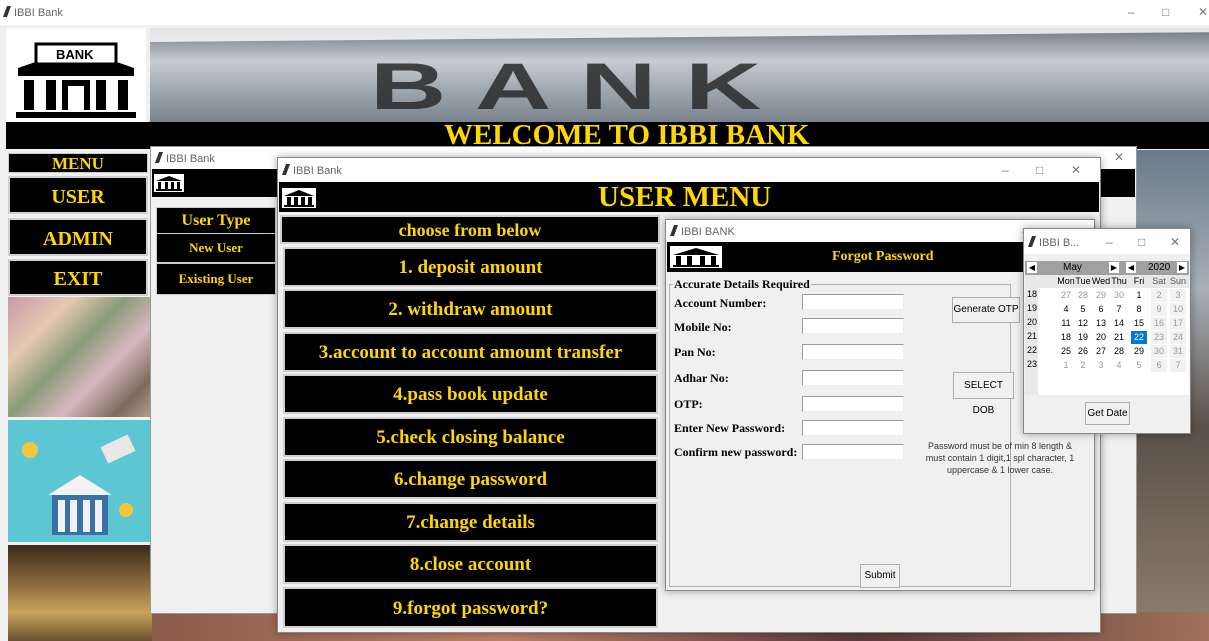 This screenshot has height=641, width=1209. Describe the element at coordinates (1032, 267) in the screenshot. I see `prev-month-icon: ◀` at that location.